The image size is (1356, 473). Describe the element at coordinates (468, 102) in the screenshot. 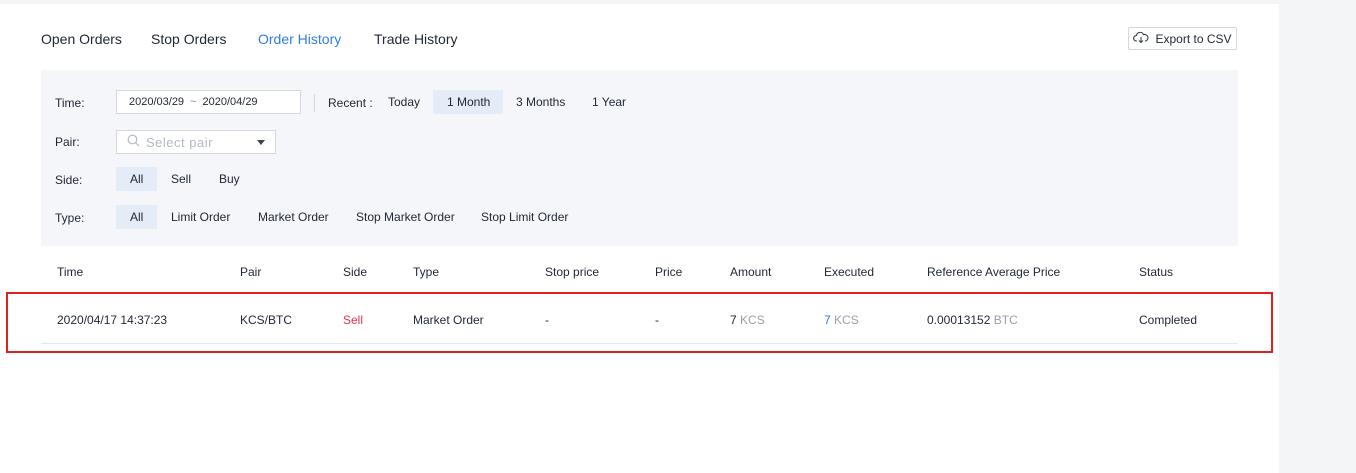

I see `recent-1-month: 1 Month` at that location.